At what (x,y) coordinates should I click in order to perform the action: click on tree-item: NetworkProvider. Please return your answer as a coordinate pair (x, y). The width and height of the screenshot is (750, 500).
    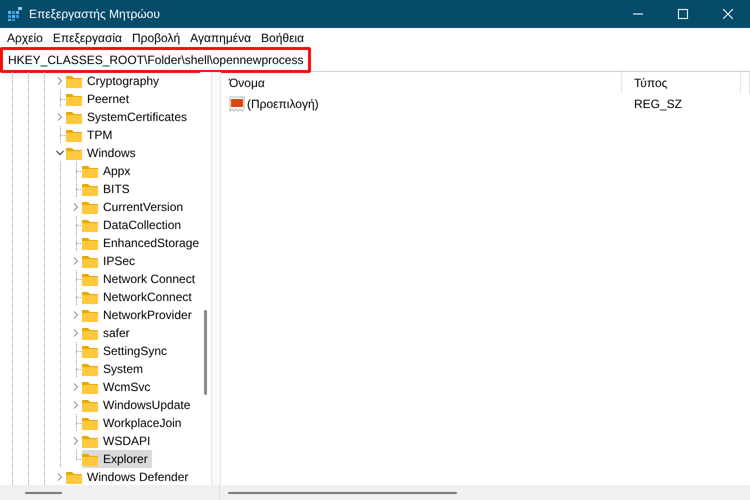
    Looking at the image, I should click on (139, 315).